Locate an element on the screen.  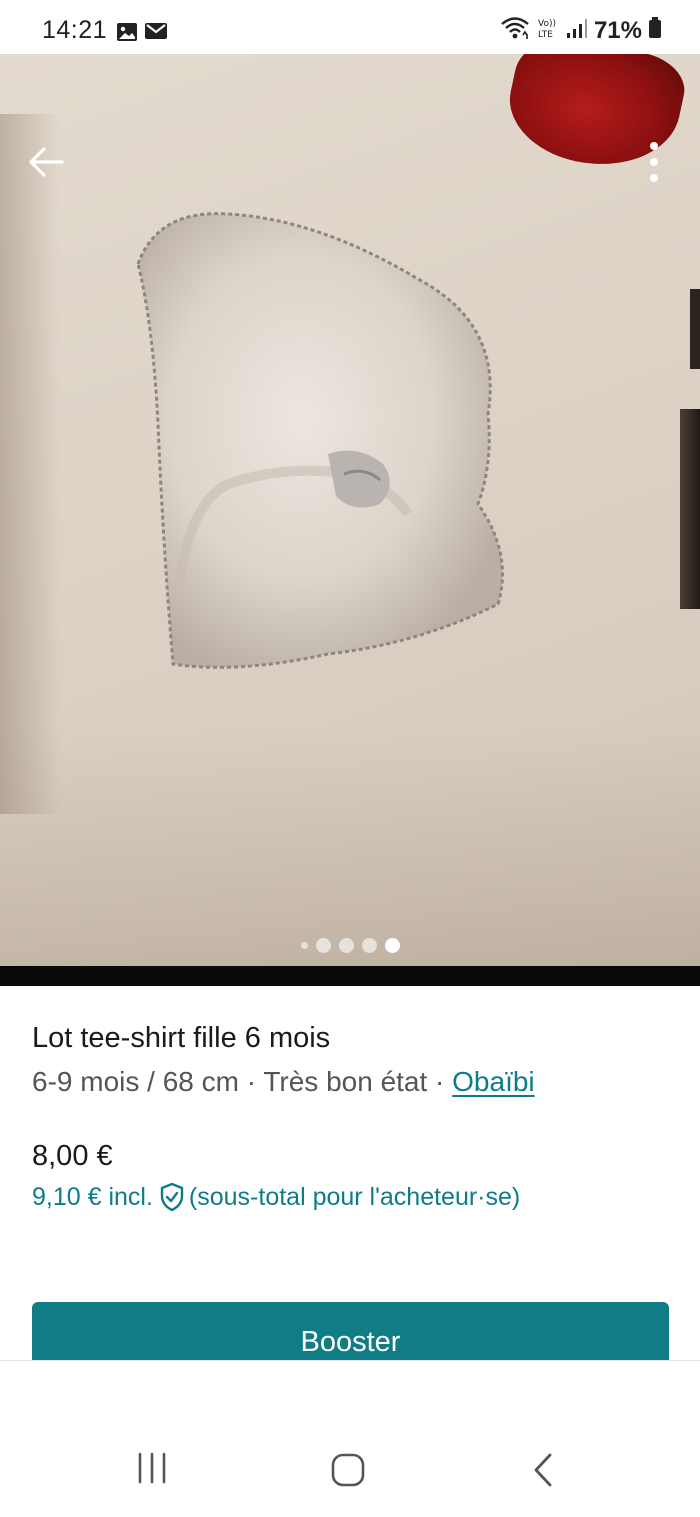
price-incl-text: 9,10 € incl. is located at coordinates (92, 1196).